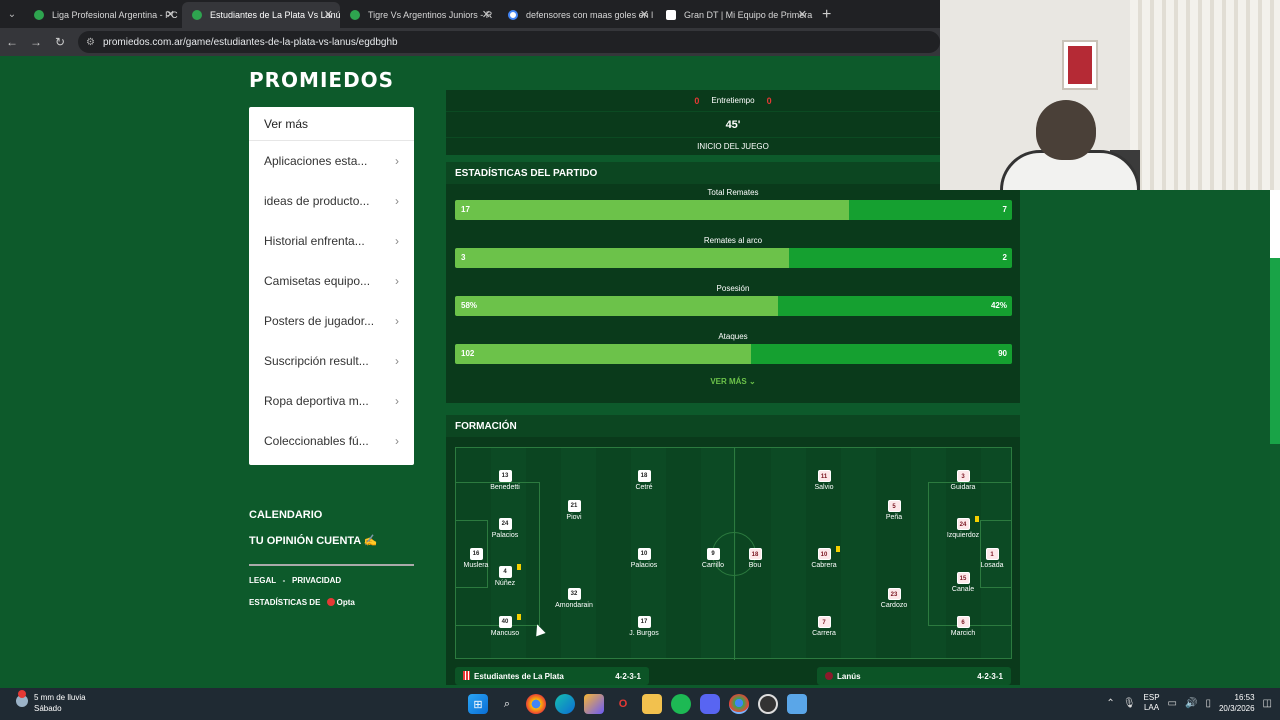 This screenshot has height=720, width=1280. What do you see at coordinates (652, 704) in the screenshot?
I see `file-explorer-icon` at bounding box center [652, 704].